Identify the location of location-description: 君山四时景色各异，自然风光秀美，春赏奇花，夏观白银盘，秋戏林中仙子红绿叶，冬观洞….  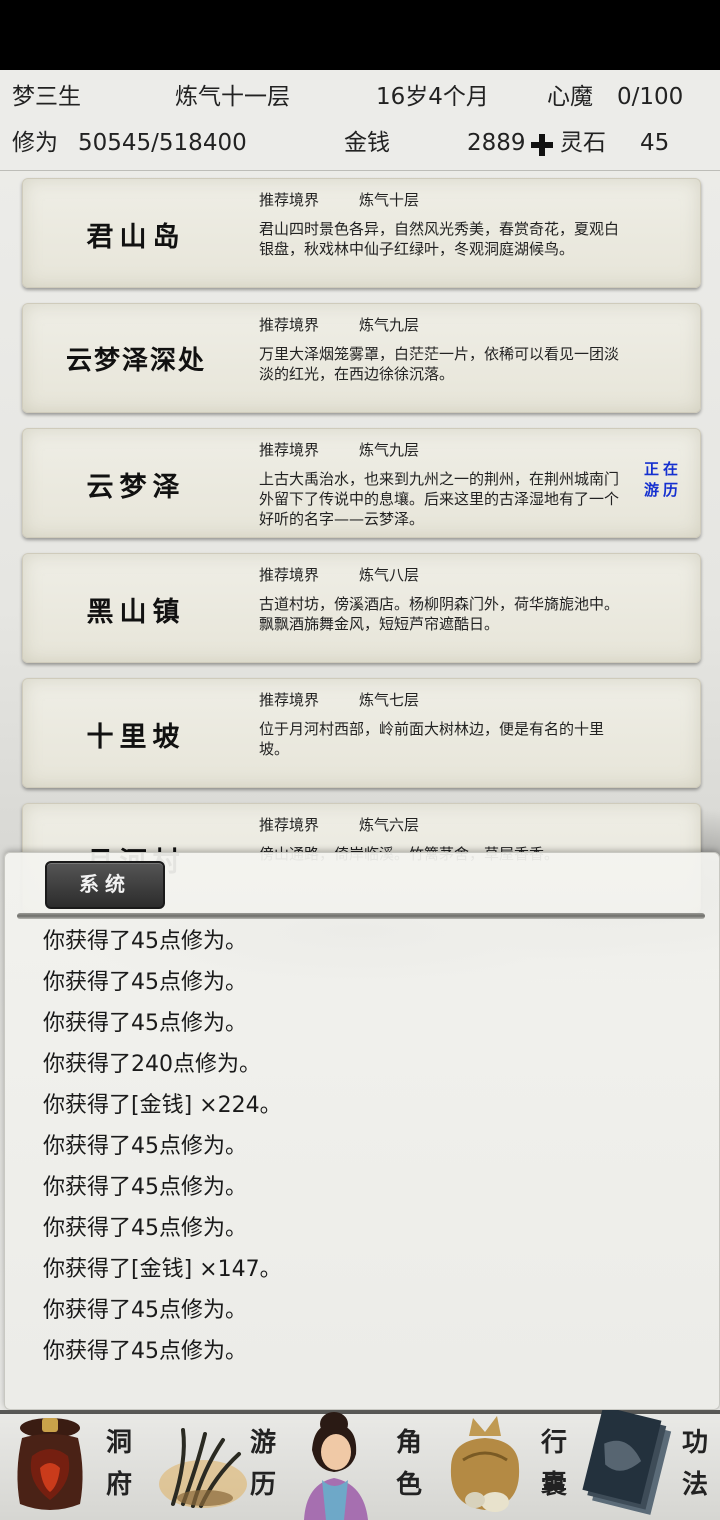
(439, 239).